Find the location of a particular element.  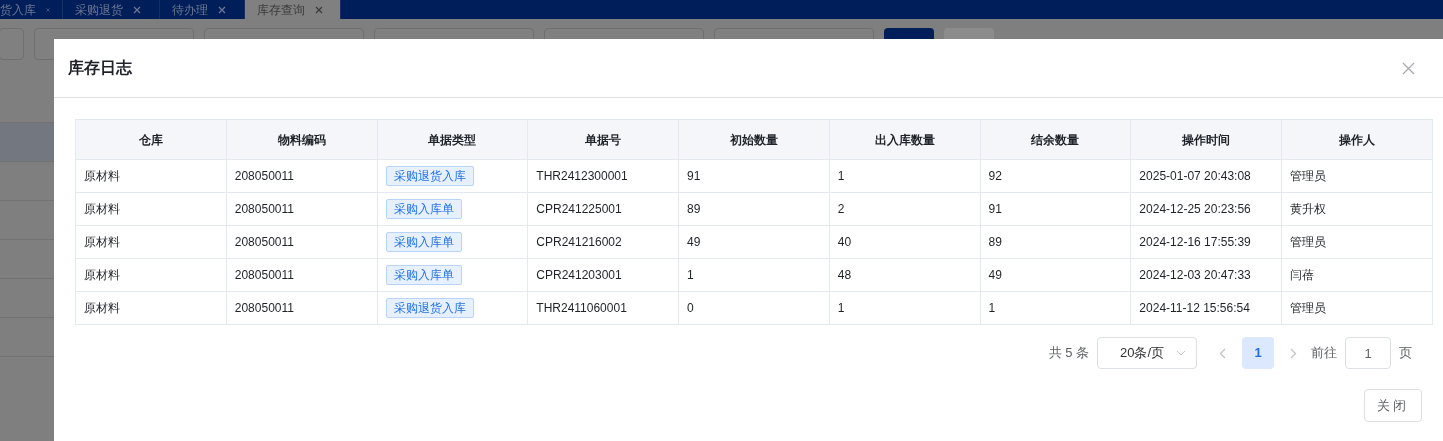

table-cell: 92 is located at coordinates (1055, 176).